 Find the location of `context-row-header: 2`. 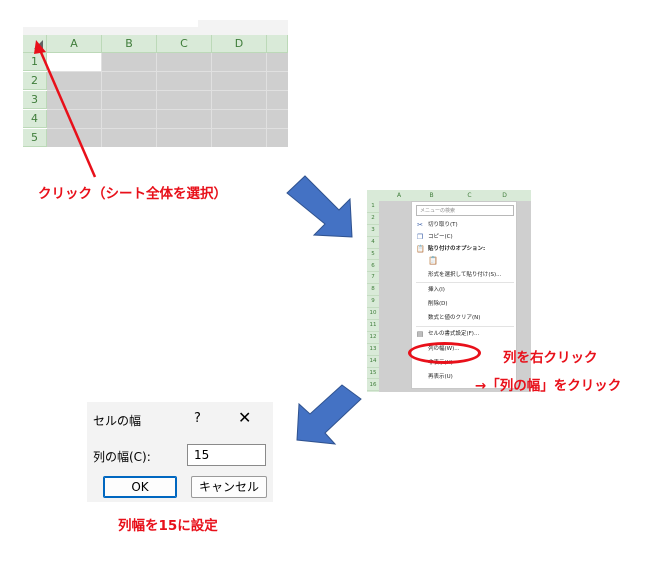

context-row-header: 2 is located at coordinates (373, 219).